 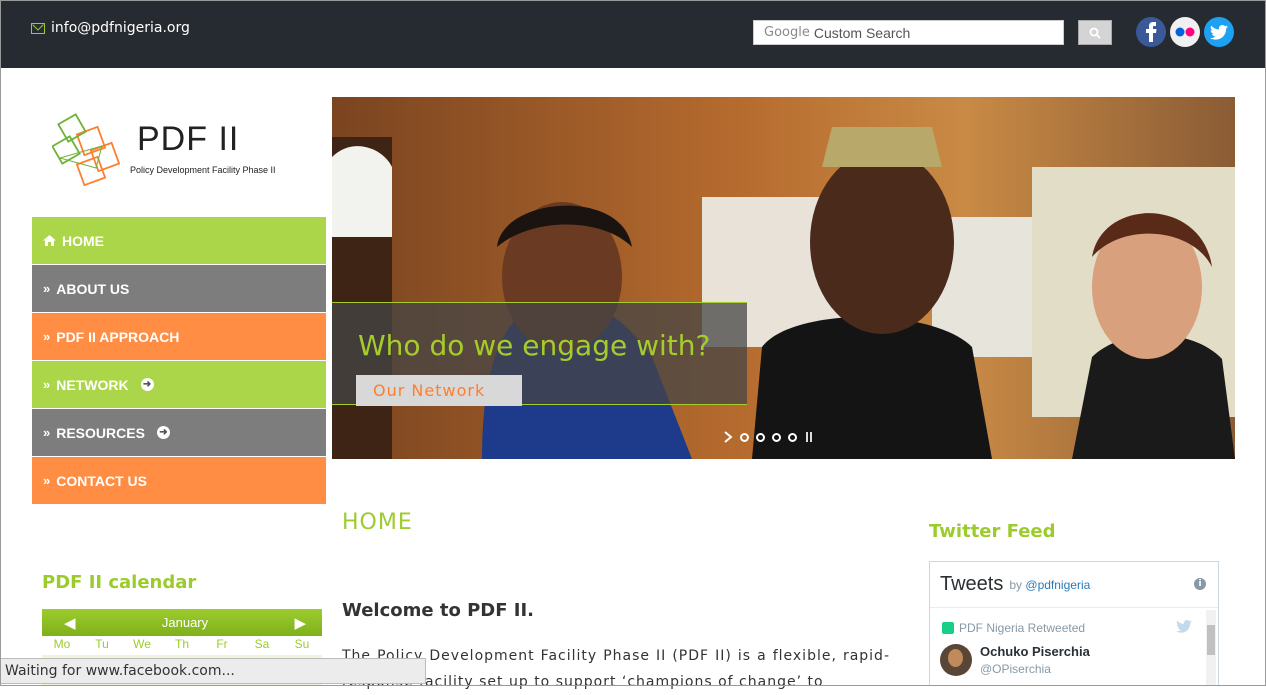 I want to click on weekday-label: We, so click(x=142, y=644).